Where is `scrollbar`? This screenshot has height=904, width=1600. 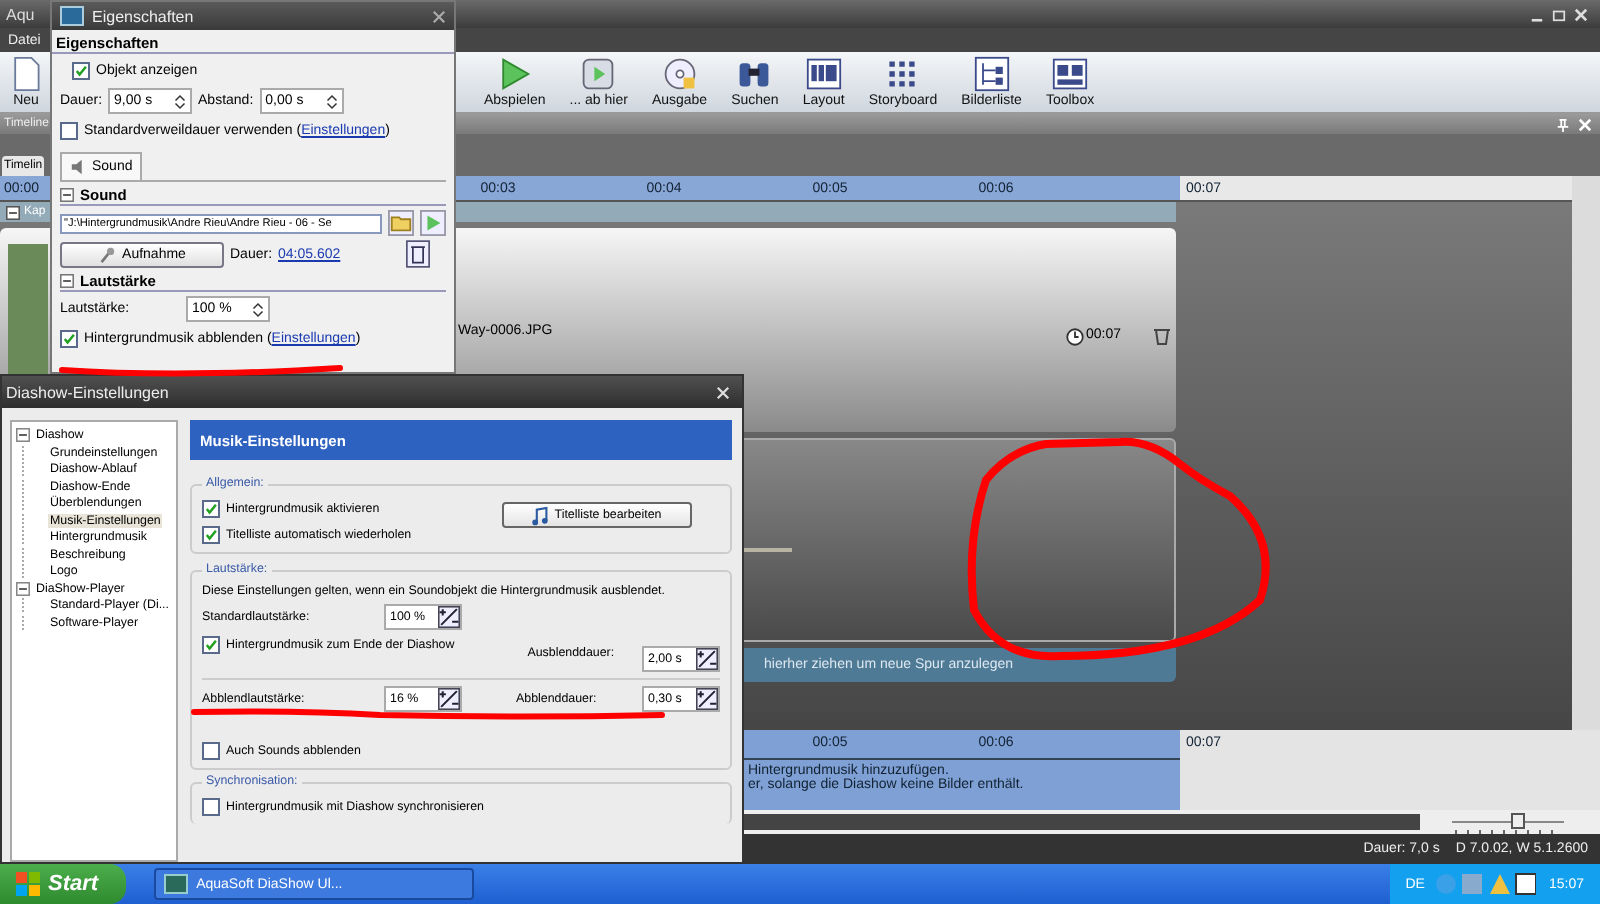 scrollbar is located at coordinates (1586, 453).